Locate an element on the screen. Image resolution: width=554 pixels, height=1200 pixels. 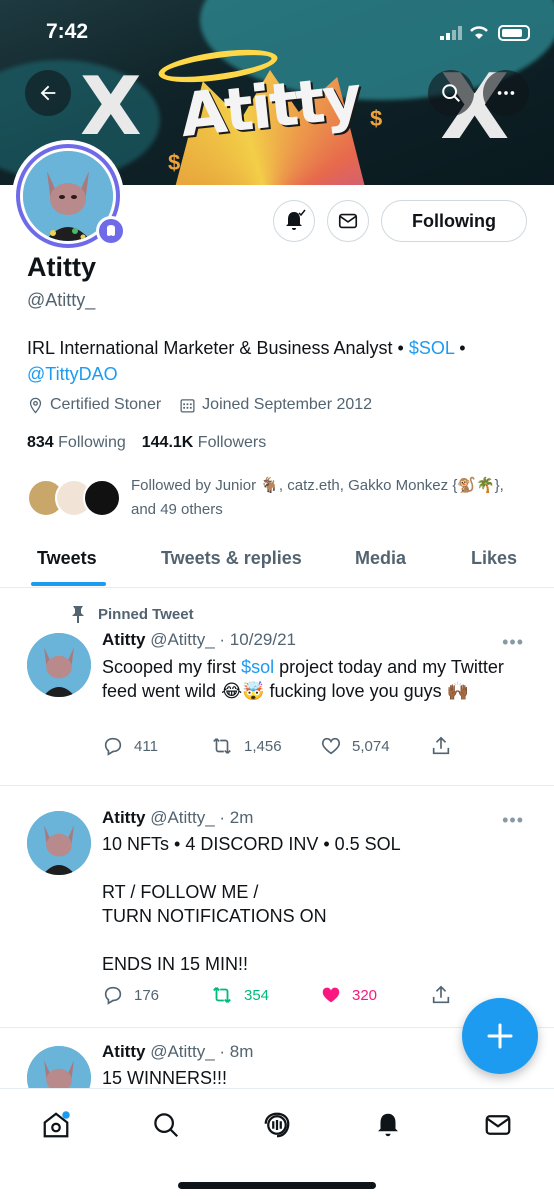
profile-meta: Certified Stoner Joined September 2012 is located at coordinates (199, 405).